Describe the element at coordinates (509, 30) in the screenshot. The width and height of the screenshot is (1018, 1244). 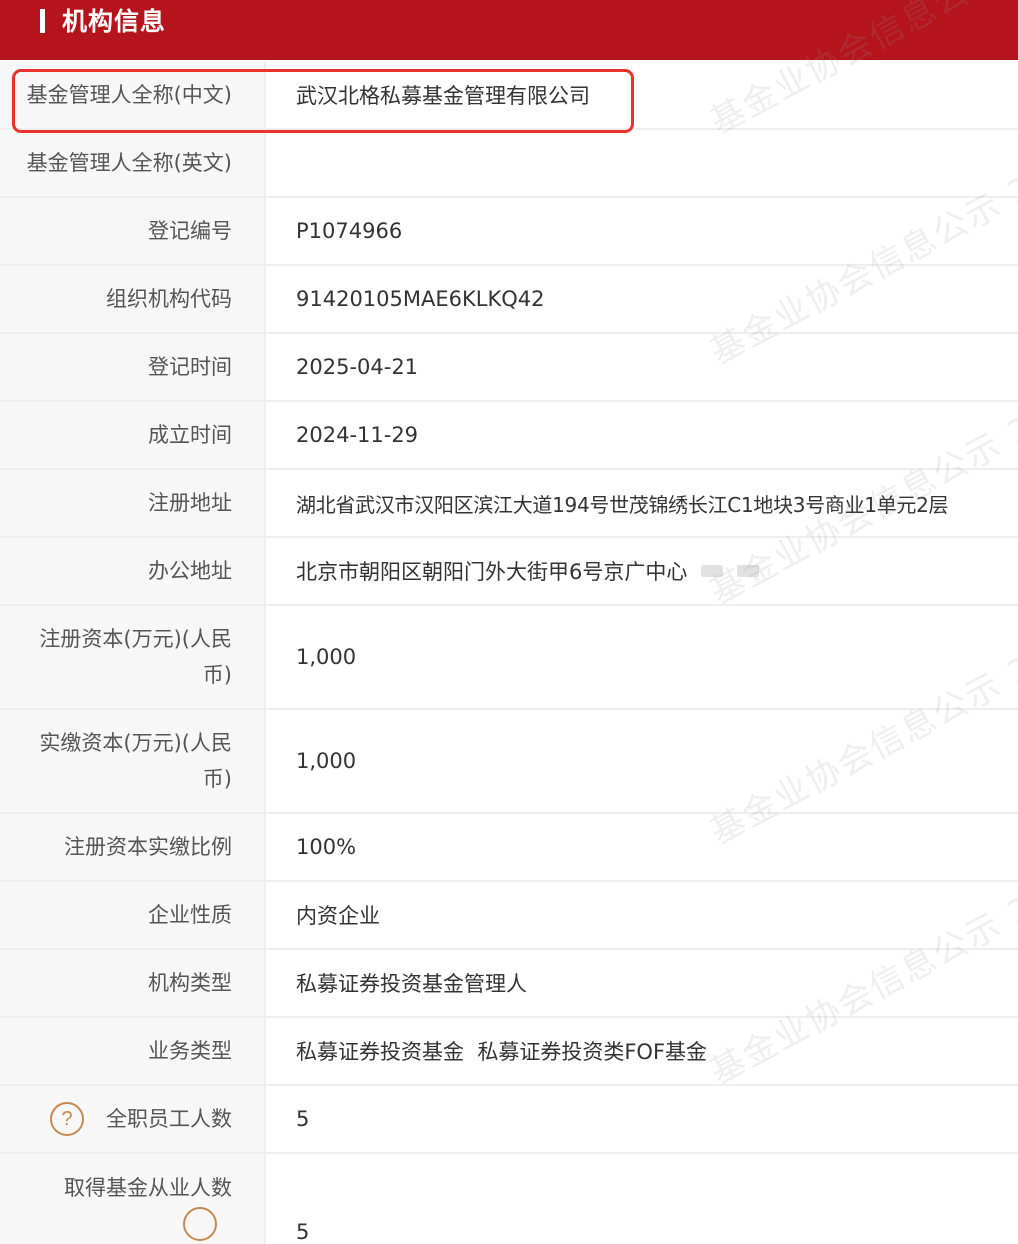
I see `section-header: 机构信息` at that location.